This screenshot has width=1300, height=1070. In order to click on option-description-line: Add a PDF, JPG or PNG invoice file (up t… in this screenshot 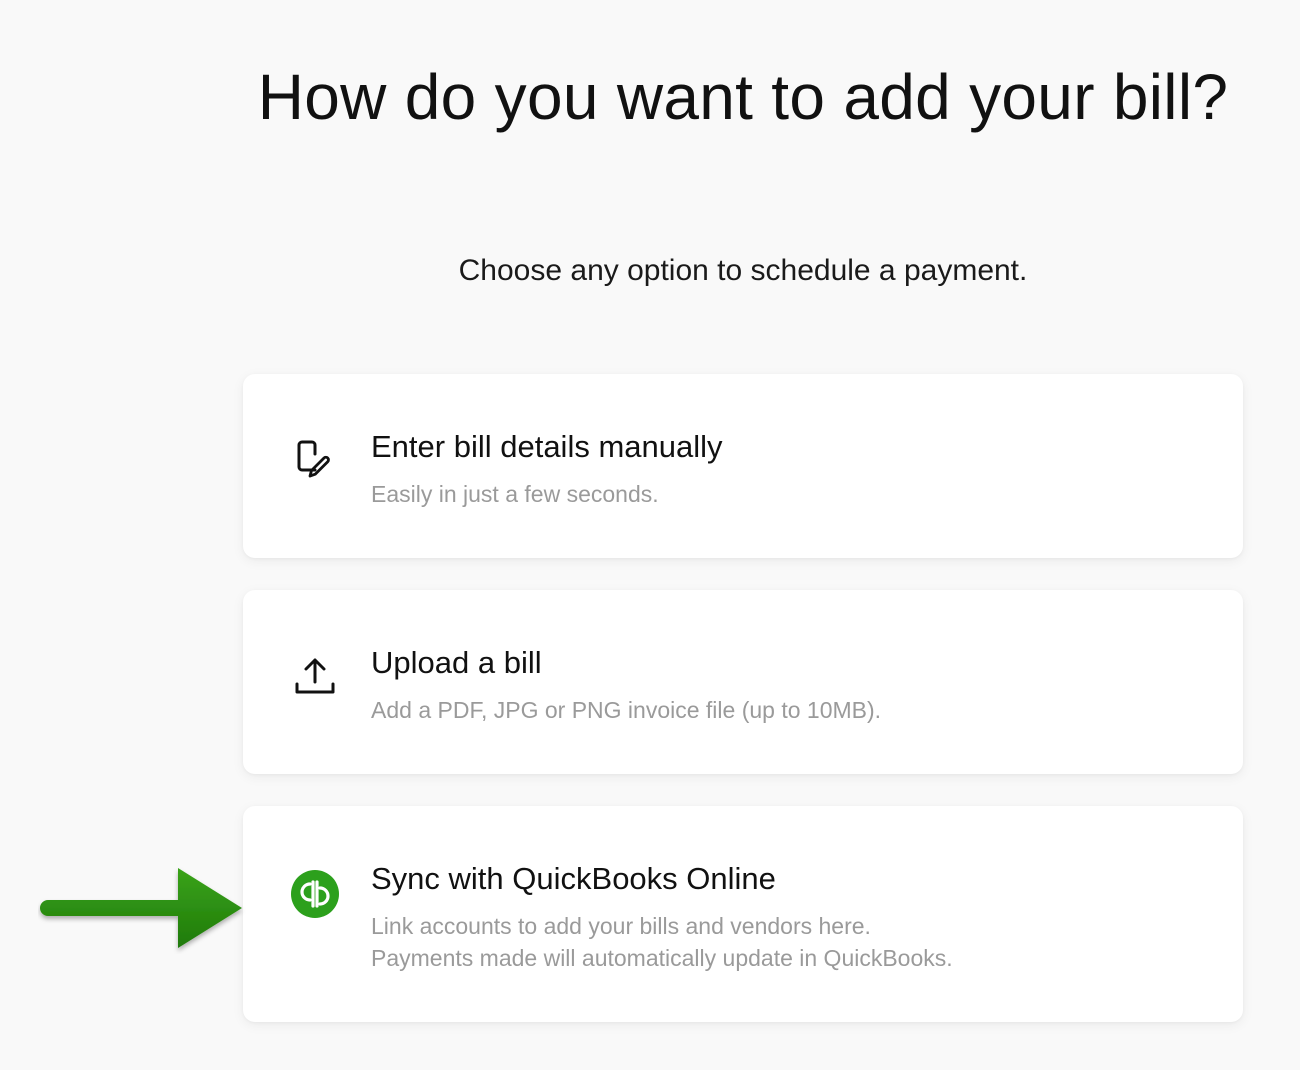, I will do `click(626, 710)`.